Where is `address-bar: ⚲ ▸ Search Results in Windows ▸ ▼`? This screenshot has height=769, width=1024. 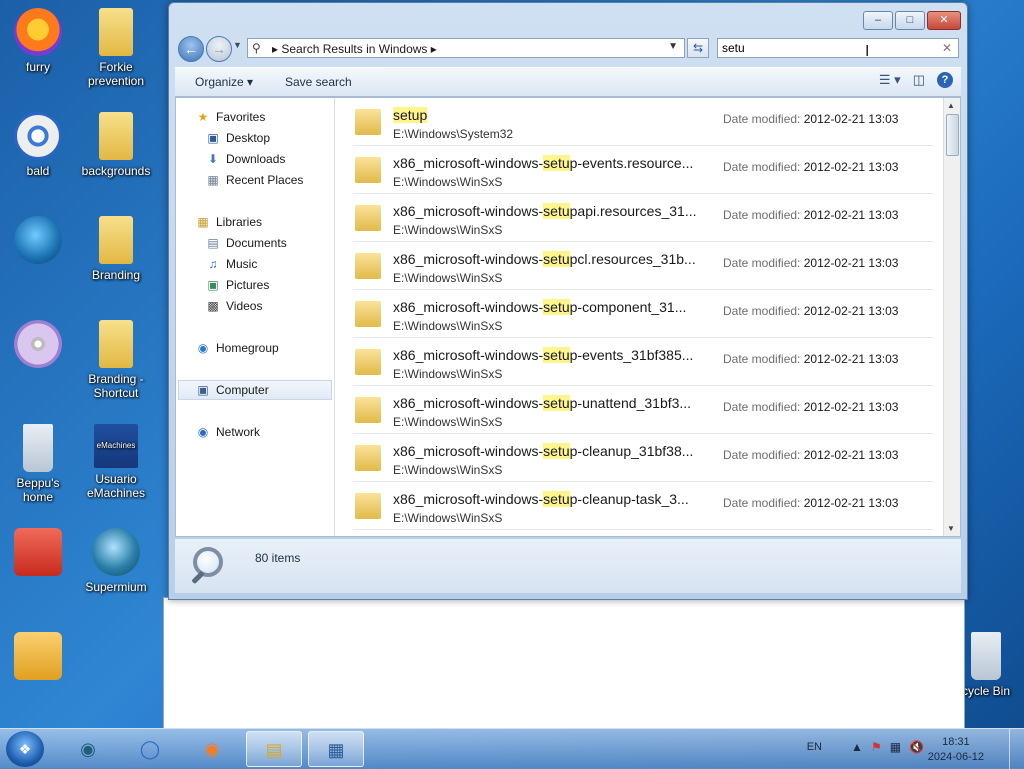
address-bar: ⚲ ▸ Search Results in Windows ▸ ▼ is located at coordinates (466, 48).